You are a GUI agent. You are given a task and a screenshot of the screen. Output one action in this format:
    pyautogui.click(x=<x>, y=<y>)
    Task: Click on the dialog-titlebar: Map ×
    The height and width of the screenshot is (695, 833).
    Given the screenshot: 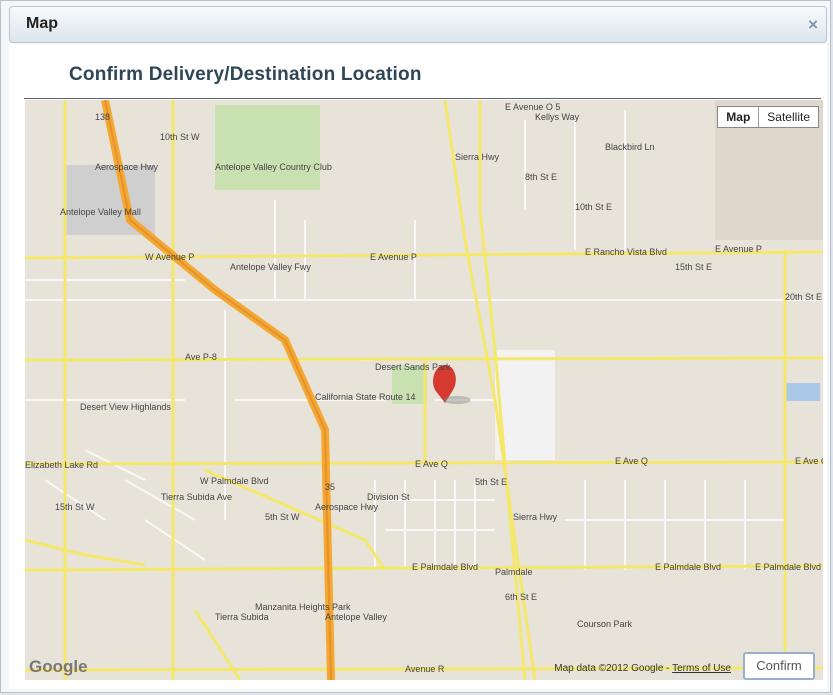 What is the action you would take?
    pyautogui.click(x=418, y=24)
    